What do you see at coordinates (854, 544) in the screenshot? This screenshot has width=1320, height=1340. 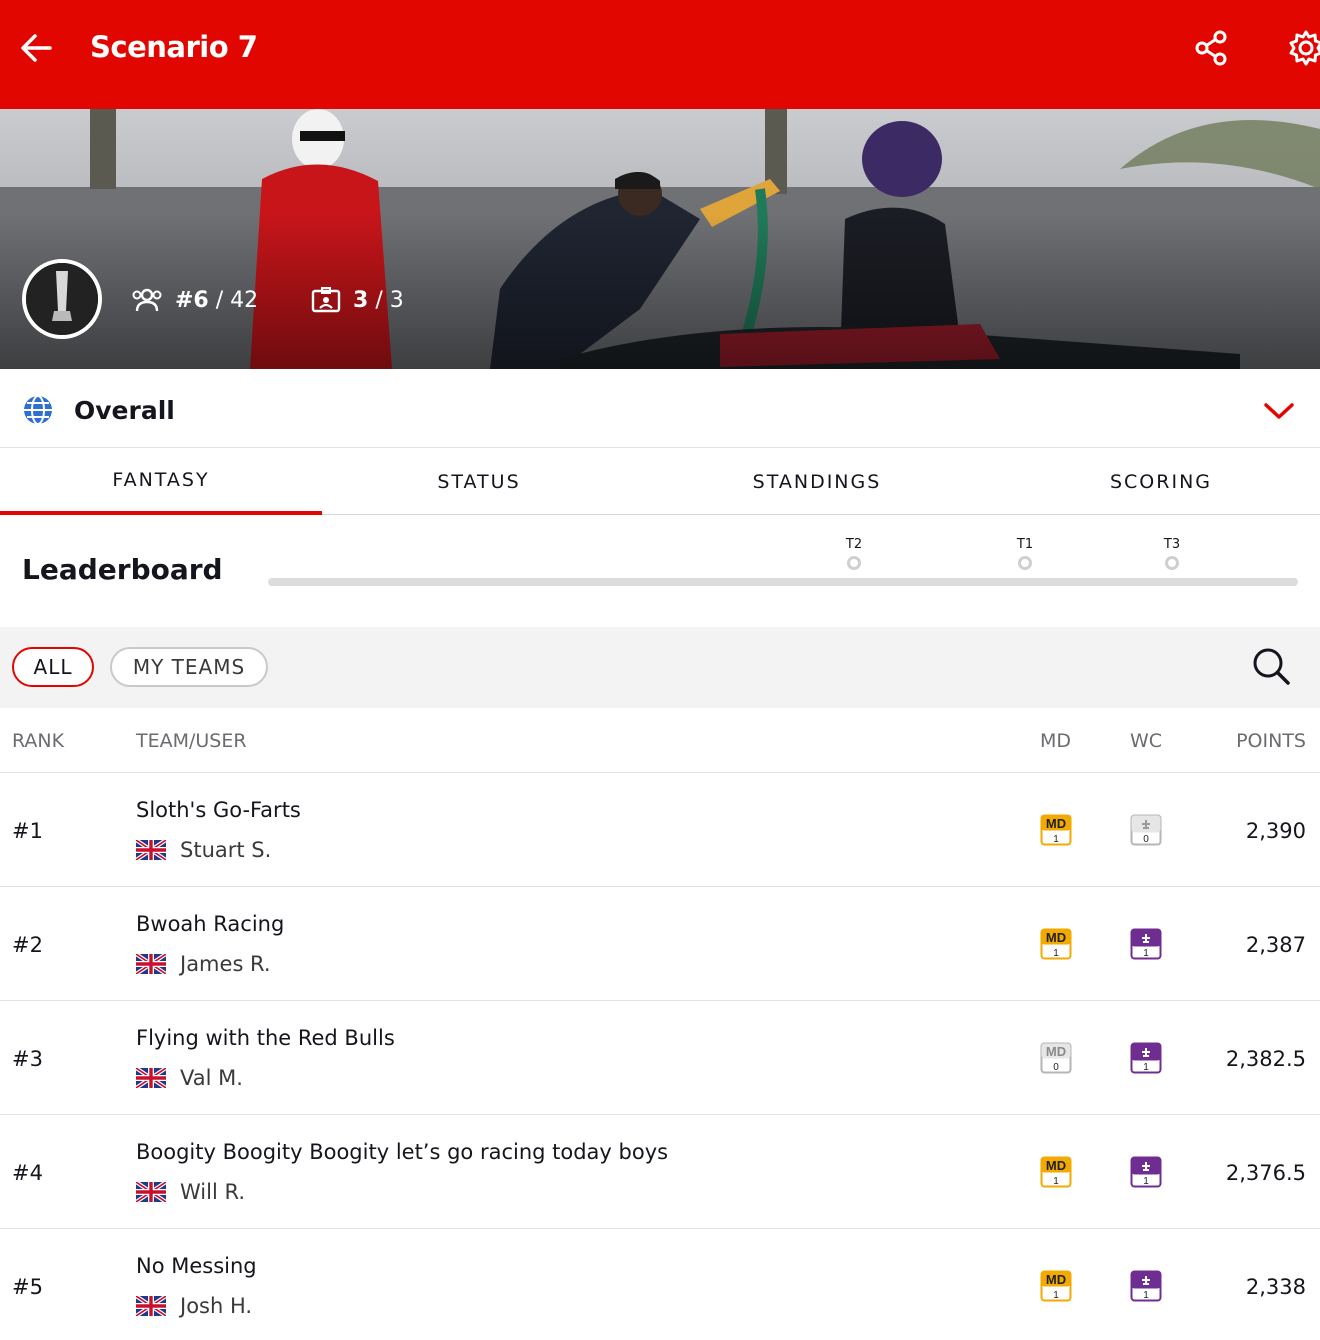 I see `marker-label: T2` at bounding box center [854, 544].